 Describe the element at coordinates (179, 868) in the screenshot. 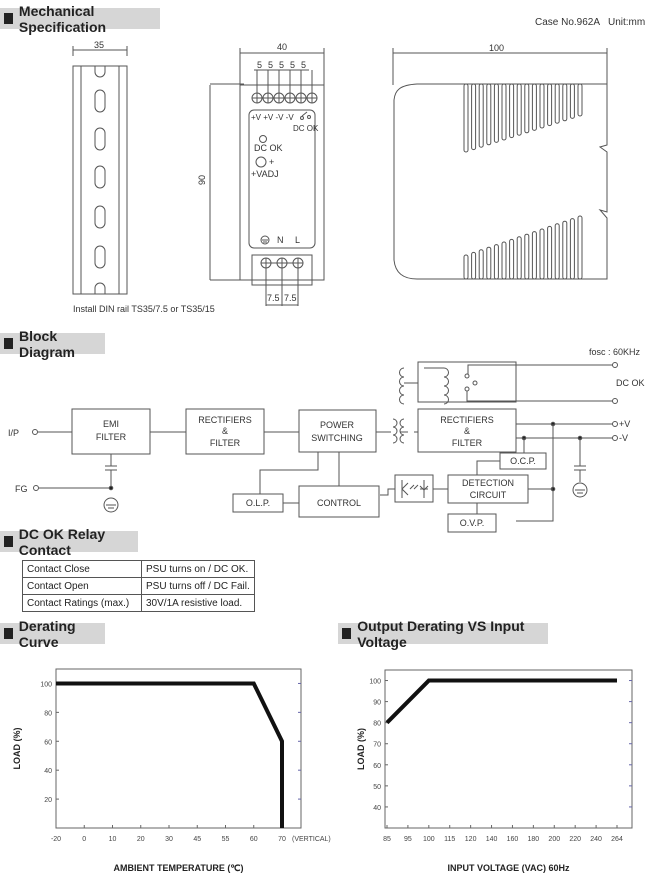

I see `x-axis-label: AMBIENT TEMPERATURE (℃)` at that location.